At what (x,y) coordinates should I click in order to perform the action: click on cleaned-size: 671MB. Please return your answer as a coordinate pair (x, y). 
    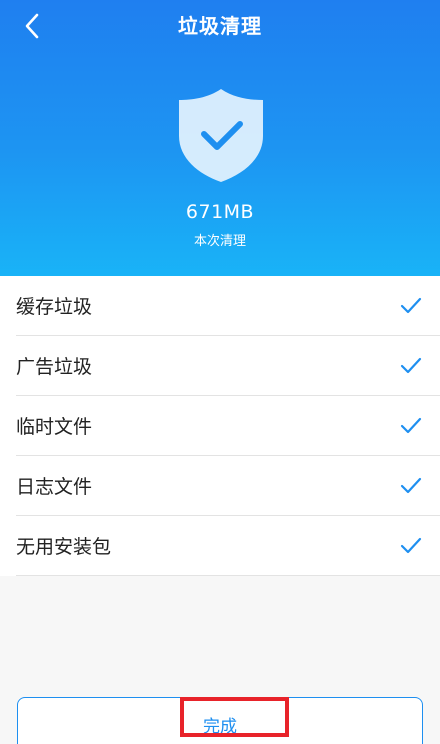
    Looking at the image, I should click on (220, 212).